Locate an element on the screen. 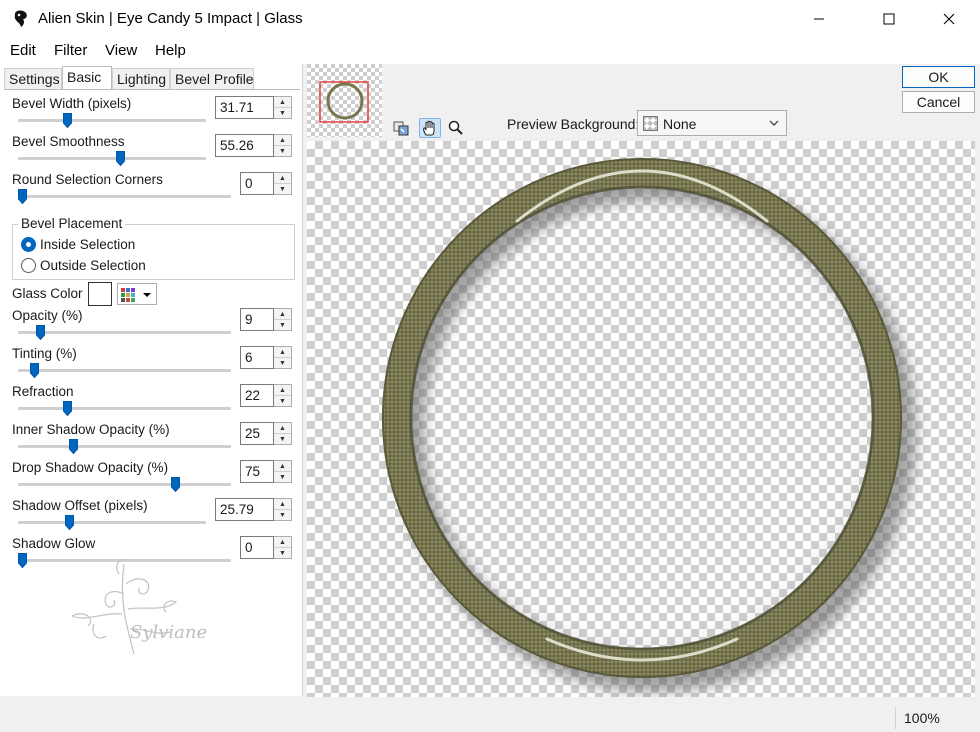  tinting-spinbox: 6 ▲ ▼ is located at coordinates (266, 357).